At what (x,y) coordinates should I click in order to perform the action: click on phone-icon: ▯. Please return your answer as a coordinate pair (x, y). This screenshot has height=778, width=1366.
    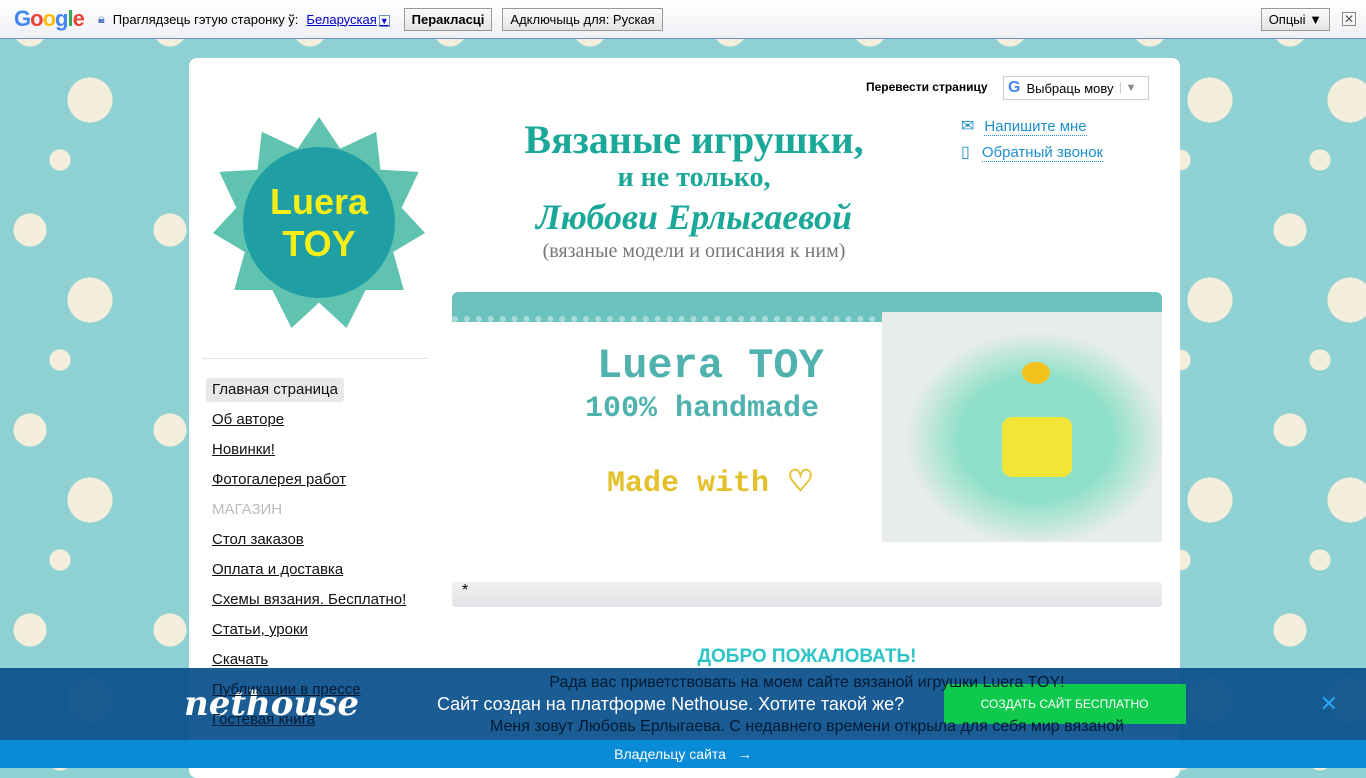
    Looking at the image, I should click on (965, 152).